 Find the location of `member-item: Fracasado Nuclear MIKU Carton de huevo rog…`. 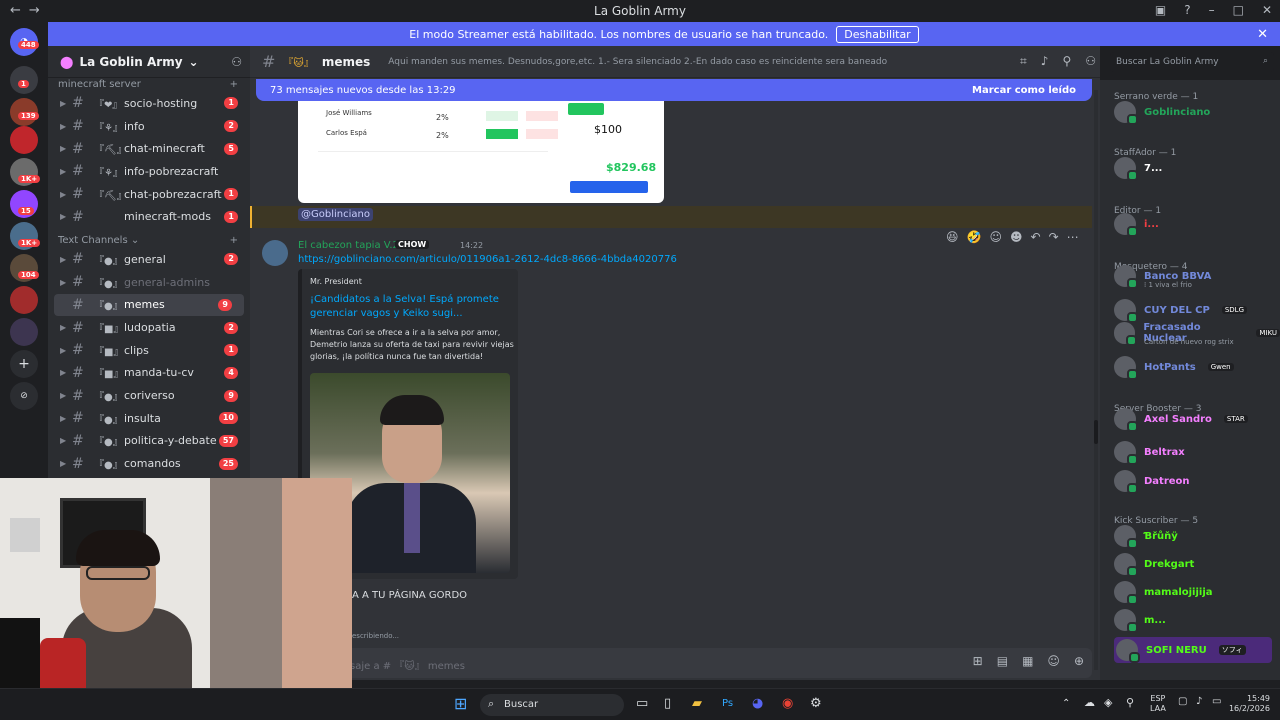

member-item: Fracasado Nuclear MIKU Carton de huevo rog… is located at coordinates (1197, 334).